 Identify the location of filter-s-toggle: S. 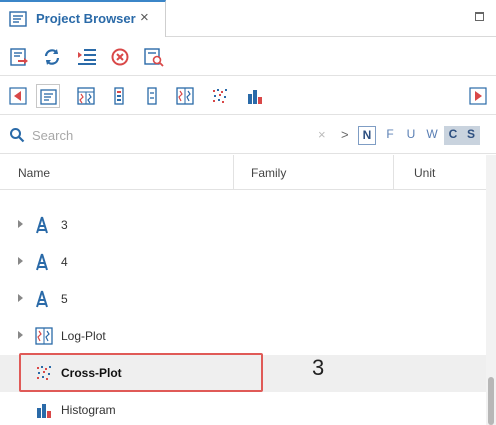
(471, 135).